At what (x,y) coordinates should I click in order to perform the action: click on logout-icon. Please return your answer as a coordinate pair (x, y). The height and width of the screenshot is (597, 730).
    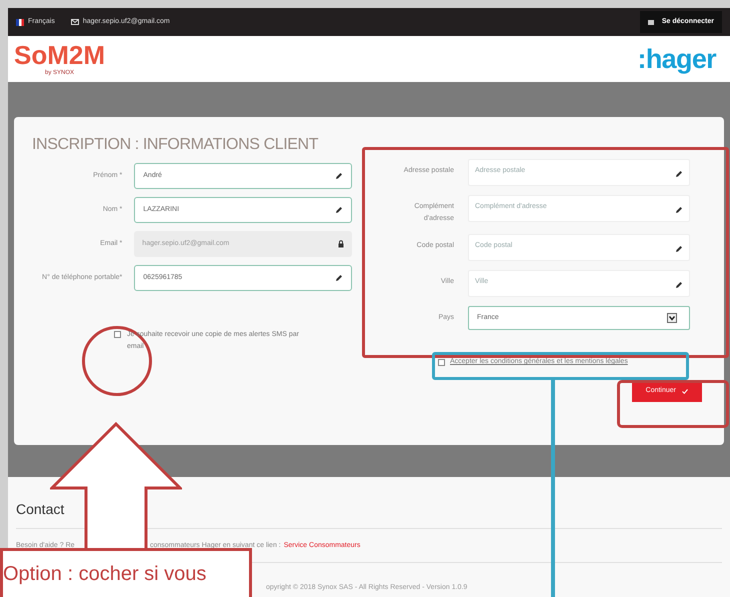
    Looking at the image, I should click on (651, 22).